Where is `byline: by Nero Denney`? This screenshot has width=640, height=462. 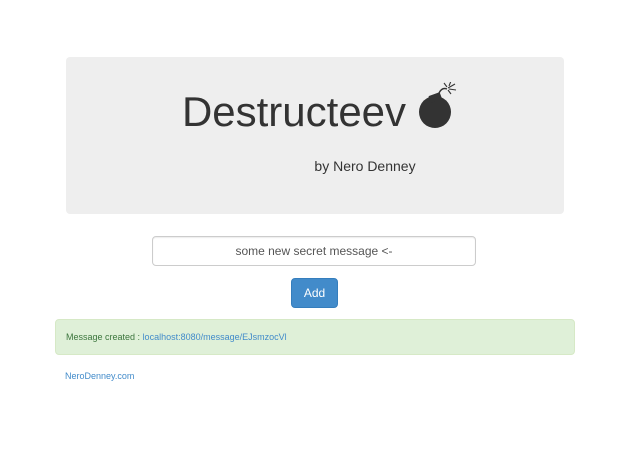
byline: by Nero Denney is located at coordinates (315, 166).